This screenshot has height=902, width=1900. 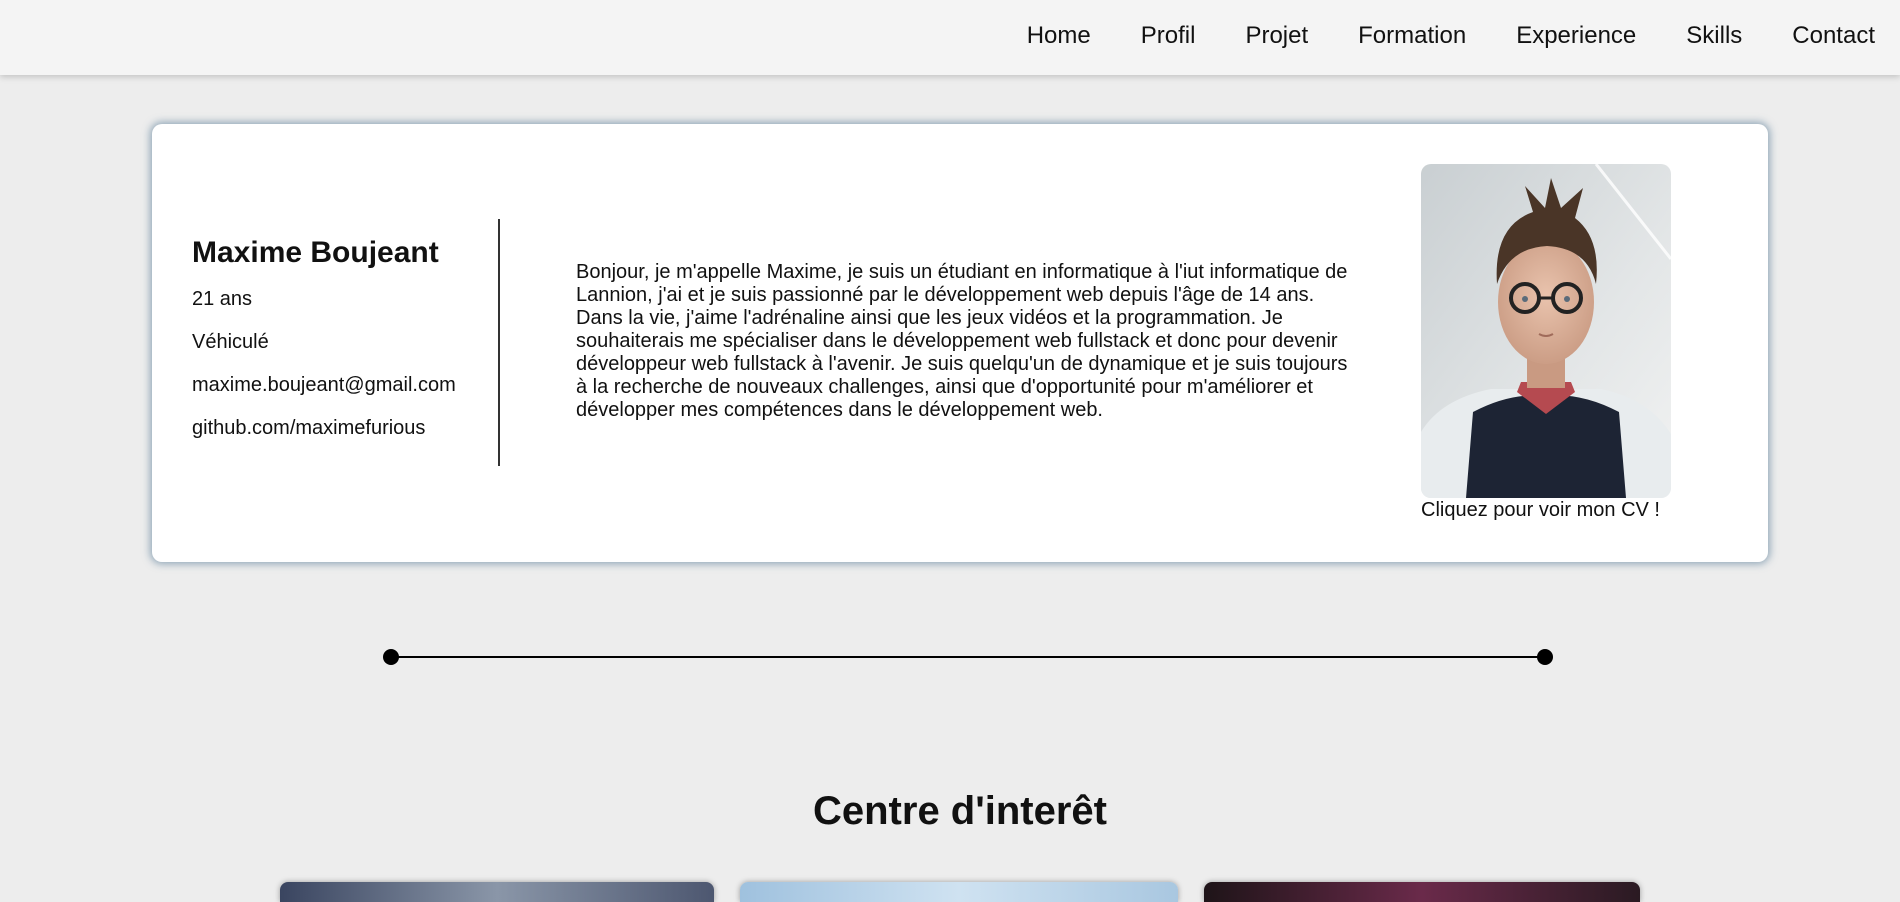 I want to click on profile-age: 21 ans, so click(x=222, y=299).